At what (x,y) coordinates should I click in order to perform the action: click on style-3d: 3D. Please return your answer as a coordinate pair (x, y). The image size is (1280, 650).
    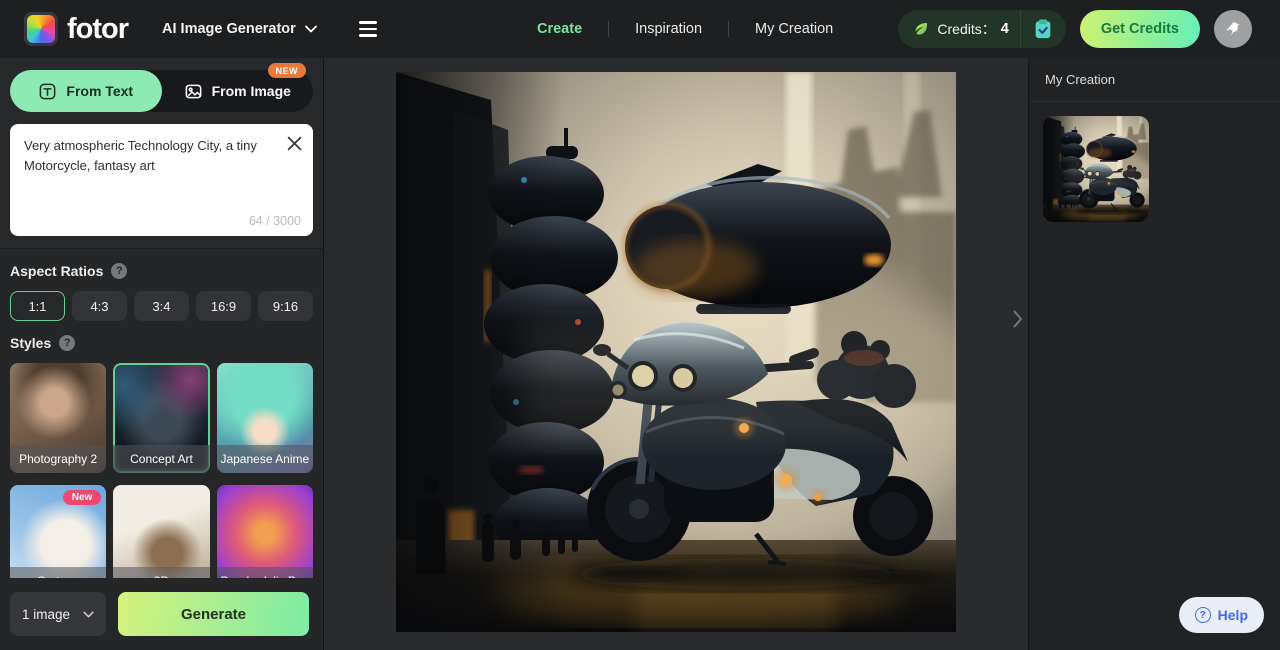
    Looking at the image, I should click on (161, 531).